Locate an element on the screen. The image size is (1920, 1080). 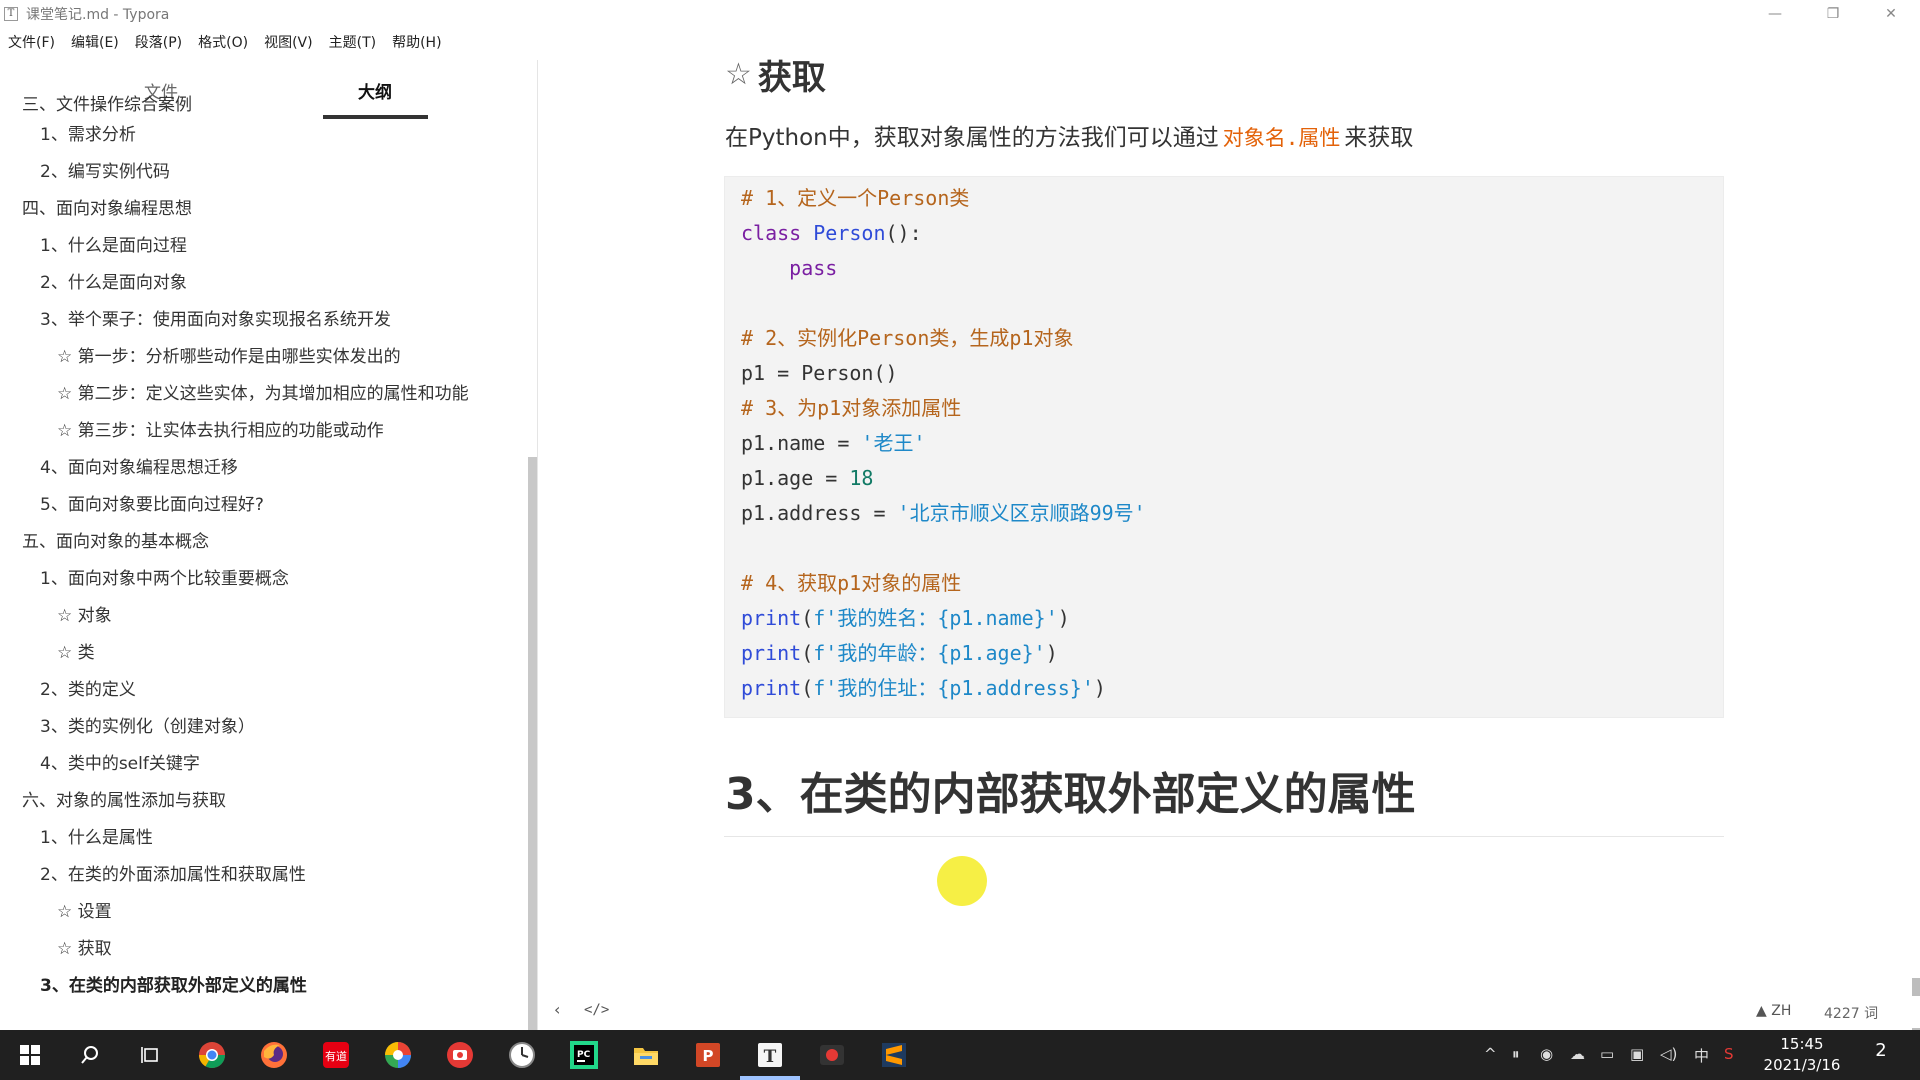
code-string: '老王' is located at coordinates (893, 443).